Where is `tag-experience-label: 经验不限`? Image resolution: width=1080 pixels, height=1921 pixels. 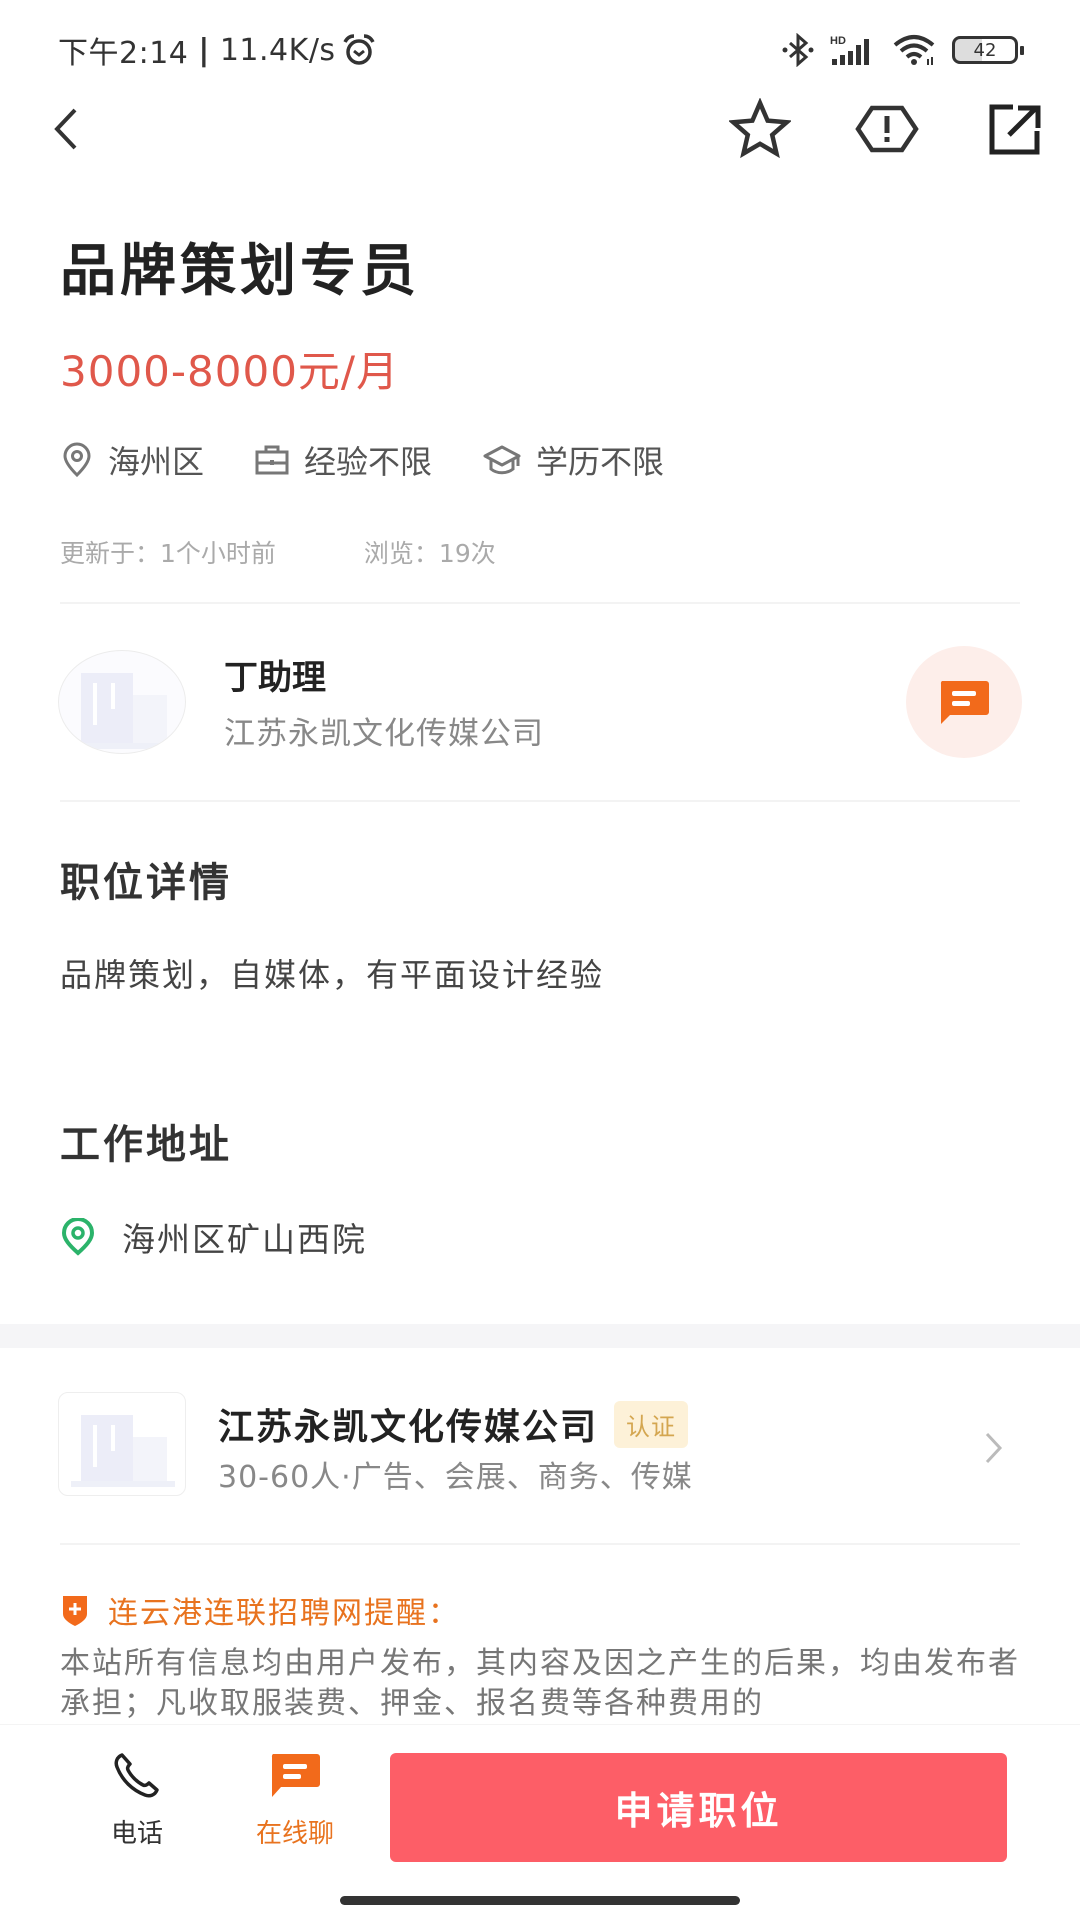 tag-experience-label: 经验不限 is located at coordinates (368, 462).